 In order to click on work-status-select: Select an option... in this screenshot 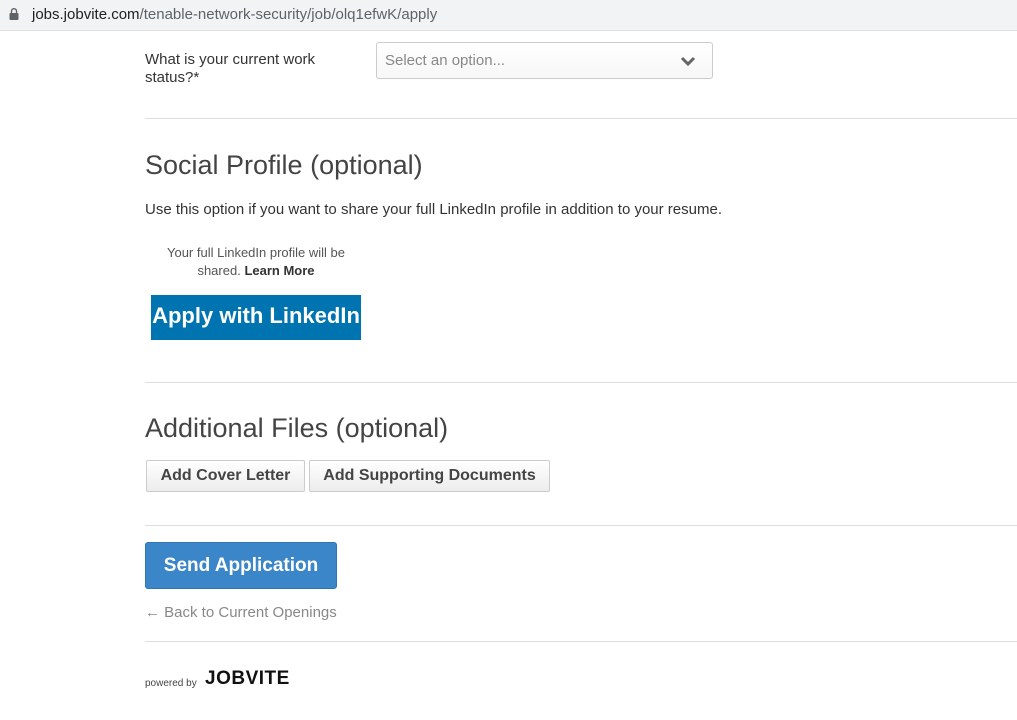, I will do `click(544, 60)`.